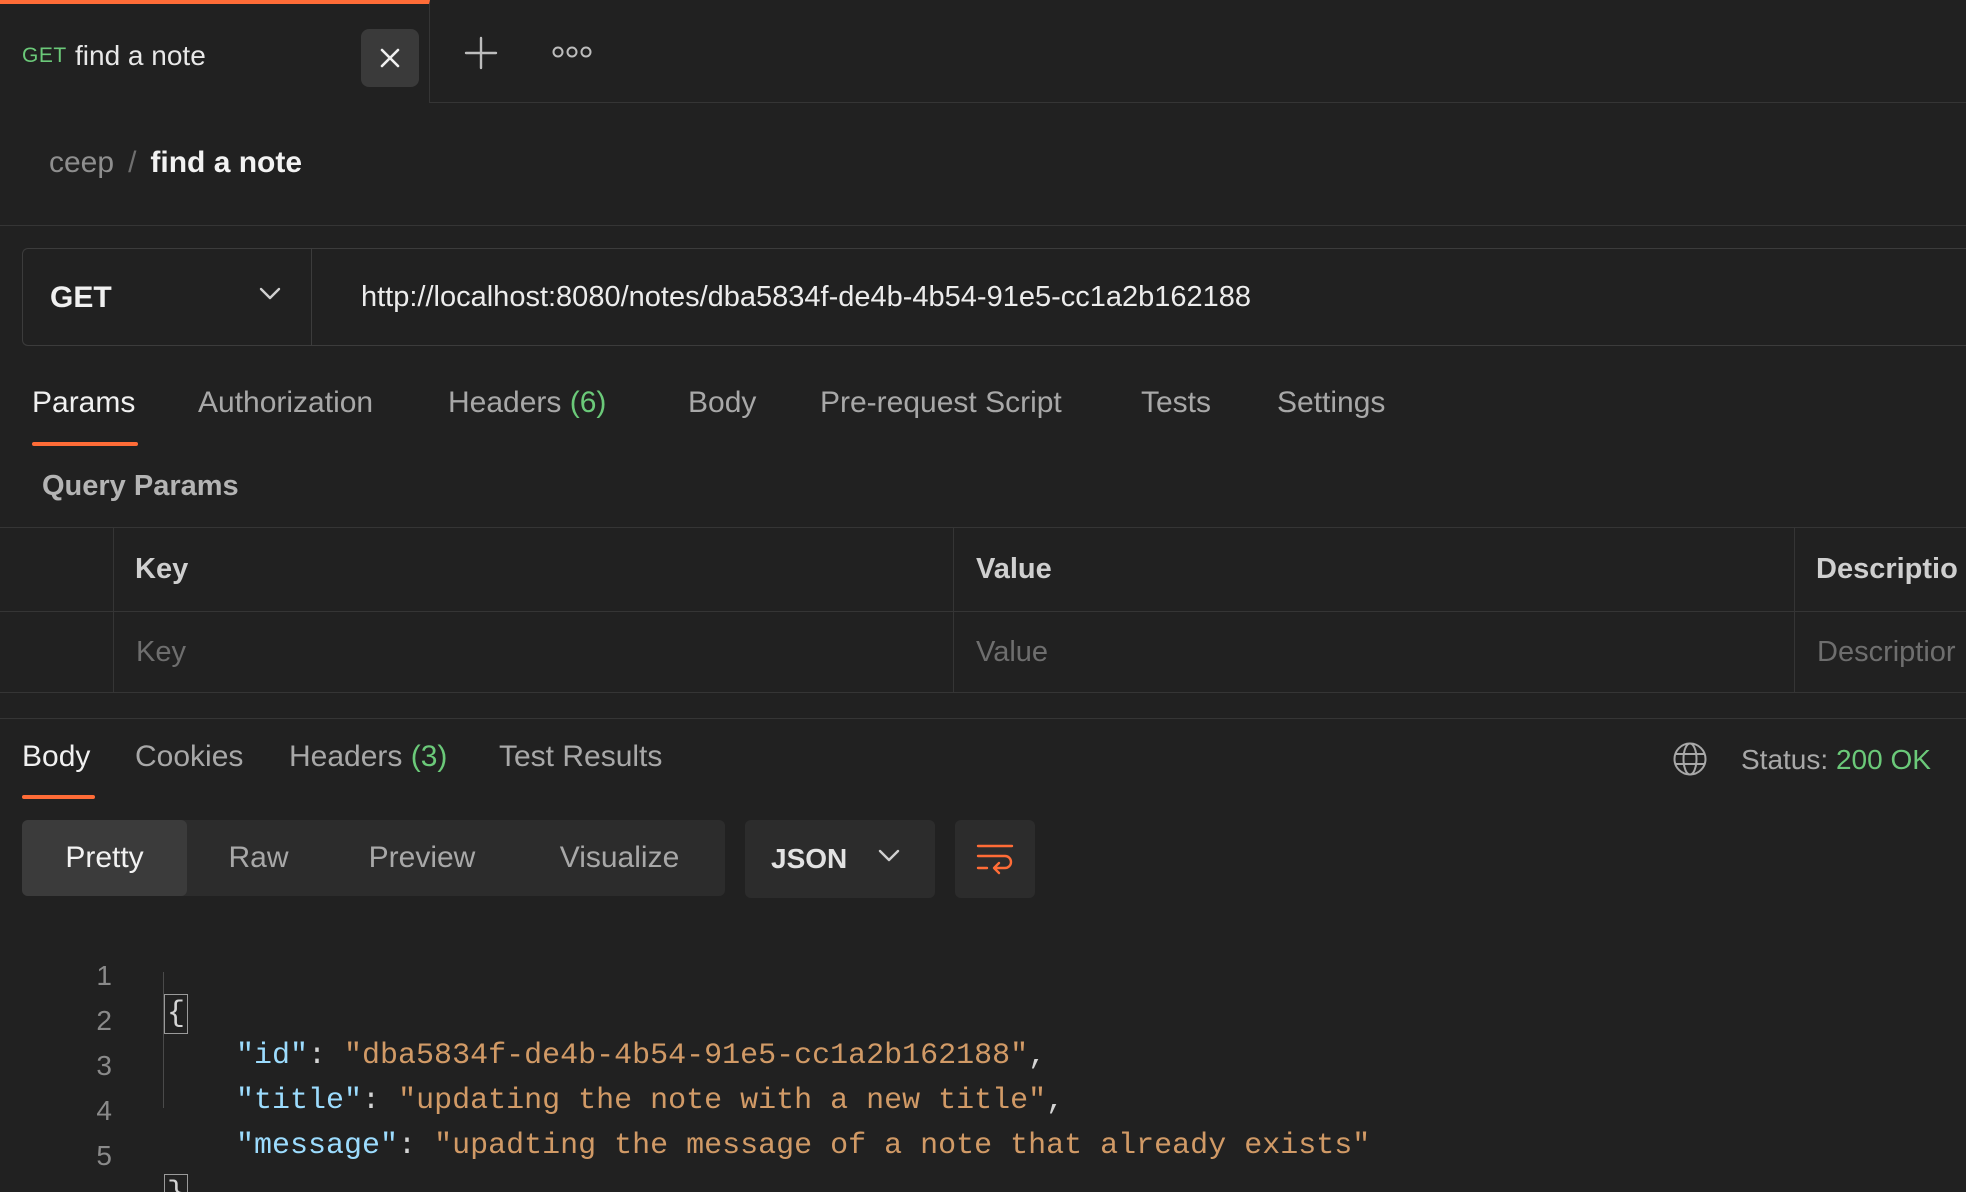 The image size is (1966, 1192). Describe the element at coordinates (1785, 759) in the screenshot. I see `status-label: Status:` at that location.